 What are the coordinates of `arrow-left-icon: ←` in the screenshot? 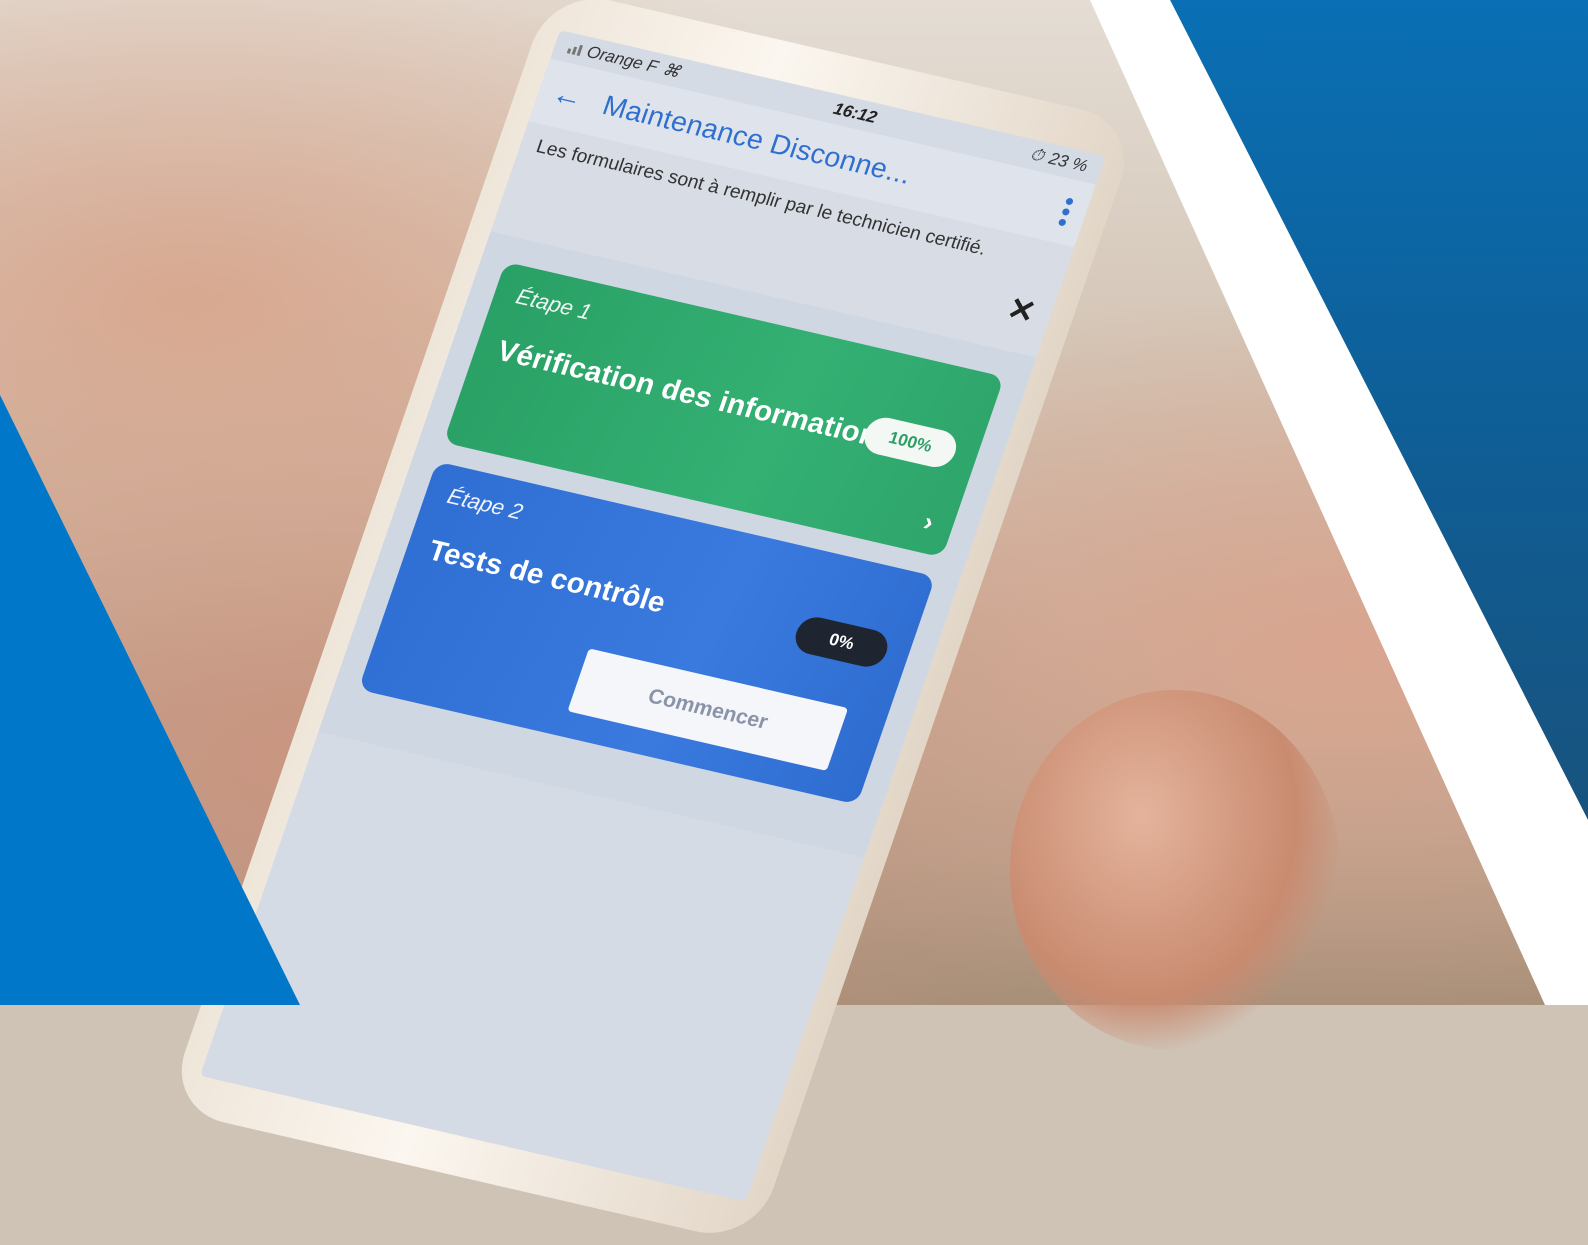 It's located at (567, 96).